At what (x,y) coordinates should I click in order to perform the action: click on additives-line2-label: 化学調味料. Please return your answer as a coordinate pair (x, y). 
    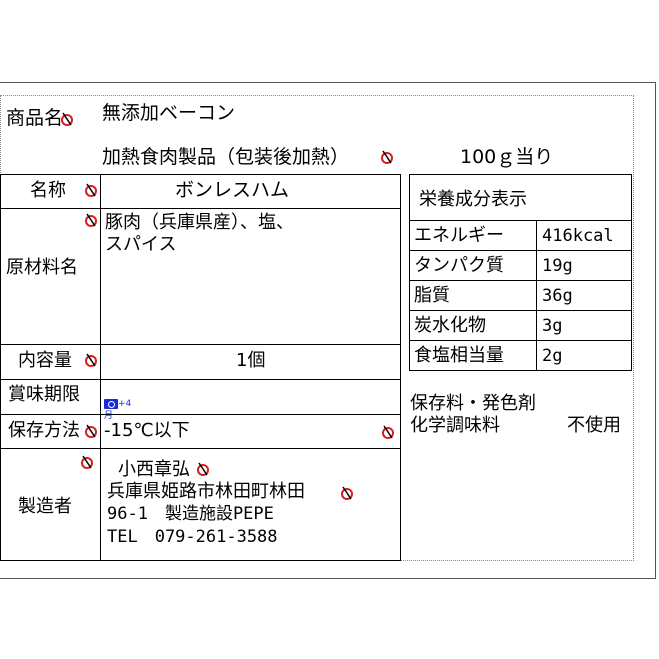
    Looking at the image, I should click on (455, 425).